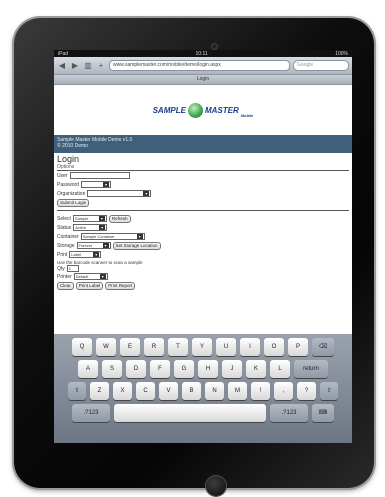 This screenshot has width=385, height=497. I want to click on select-label: Select, so click(64, 218).